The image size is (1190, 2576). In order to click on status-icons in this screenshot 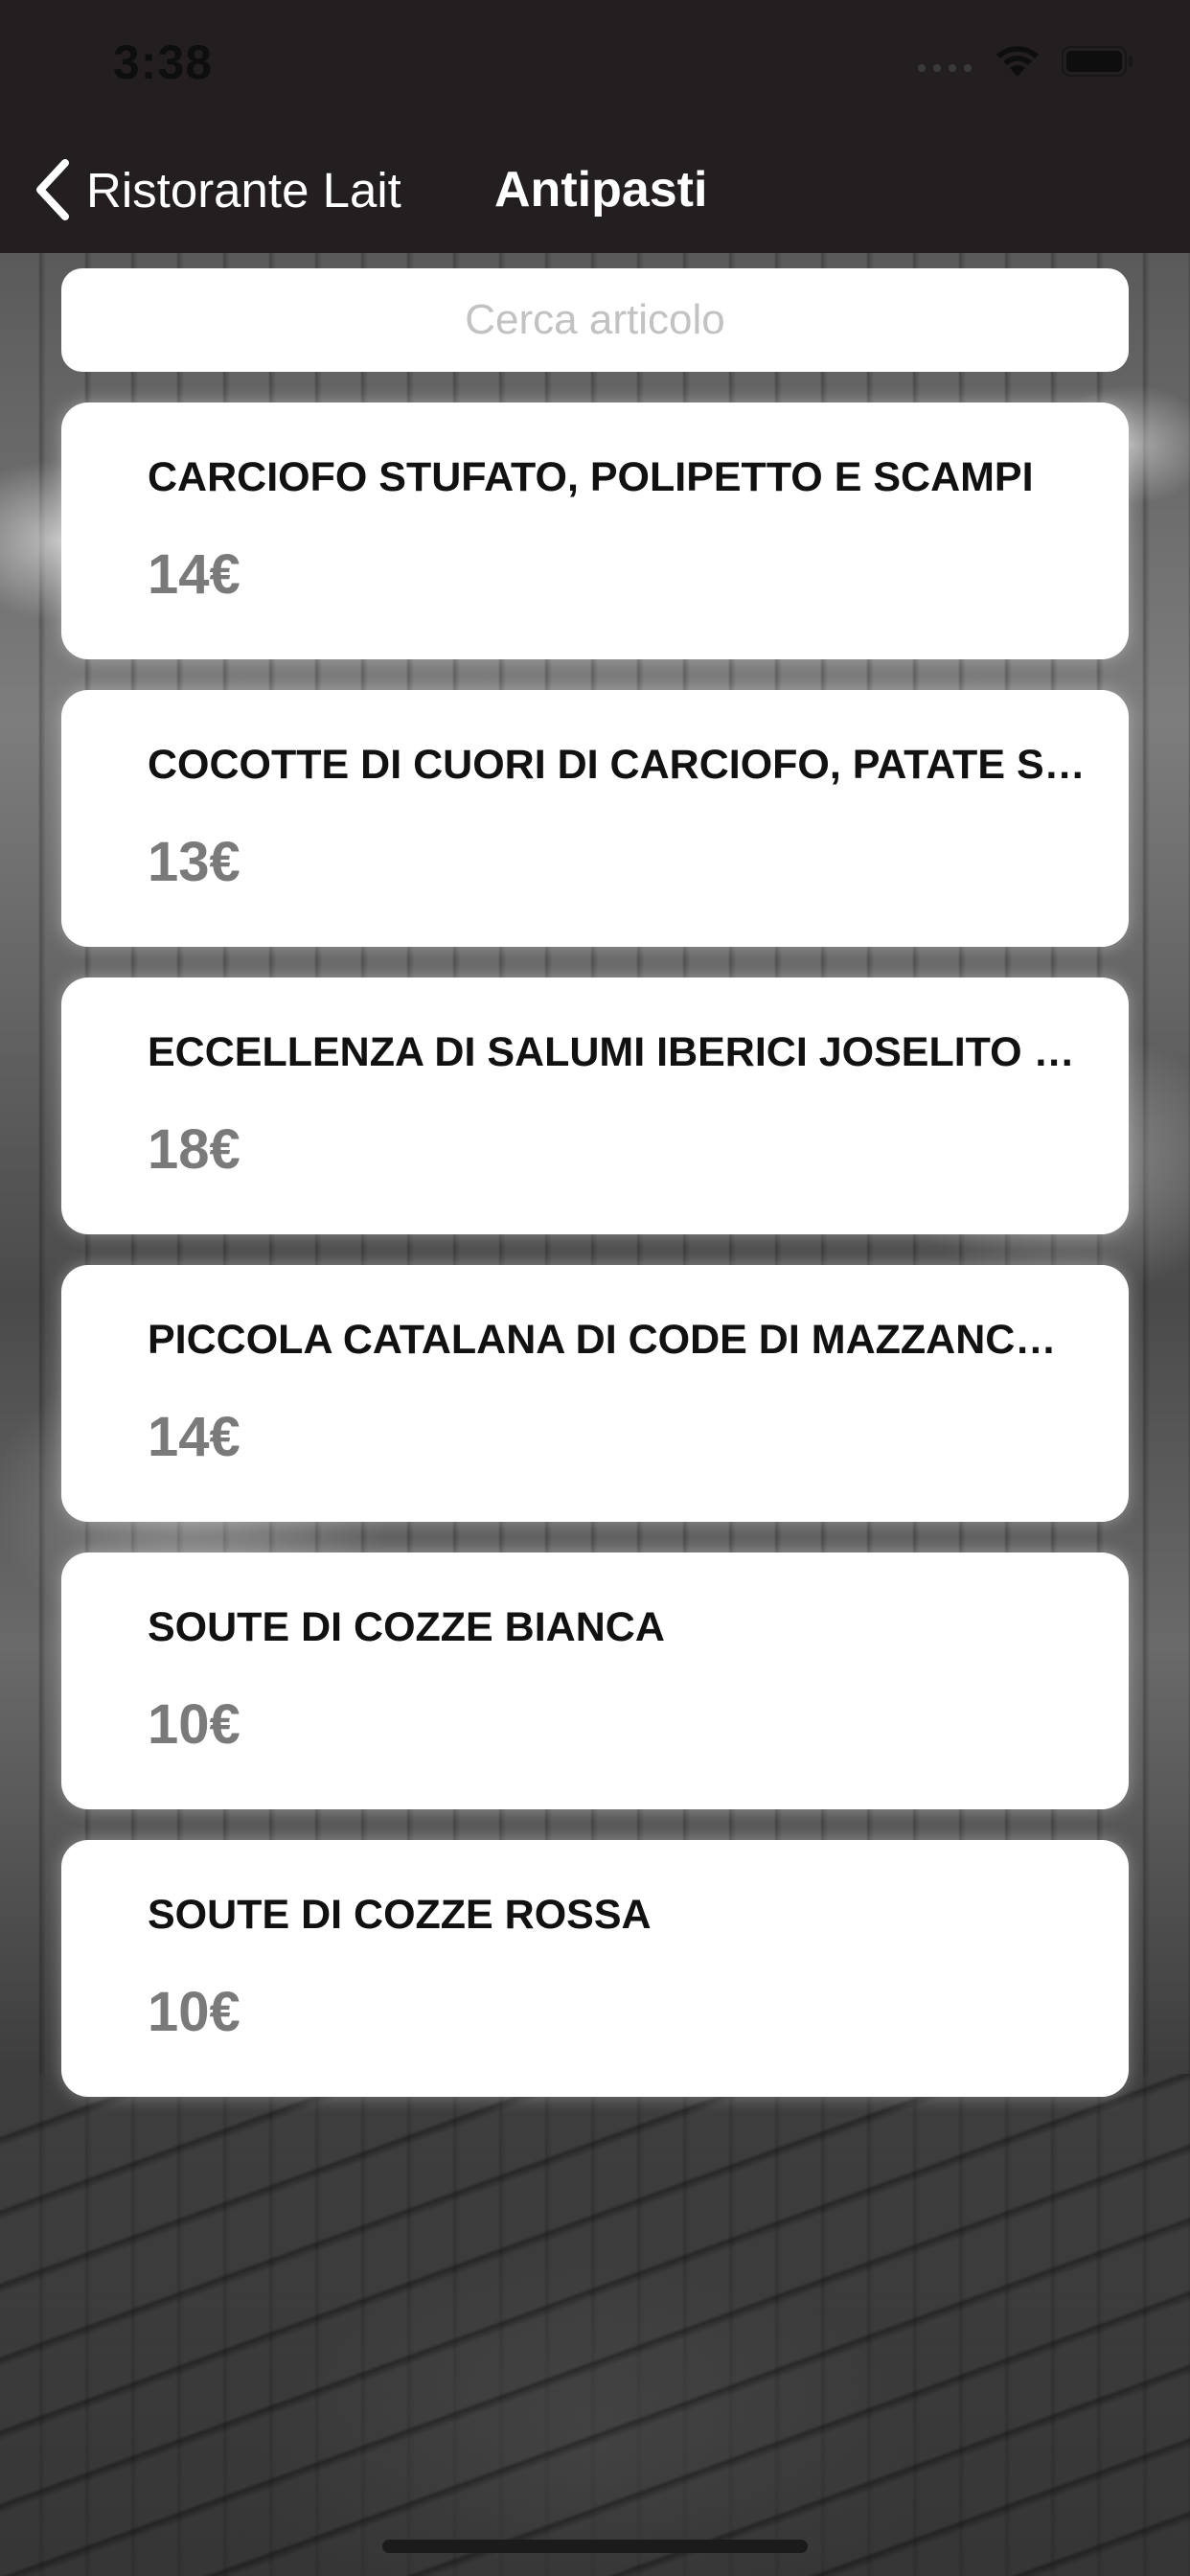, I will do `click(1025, 62)`.